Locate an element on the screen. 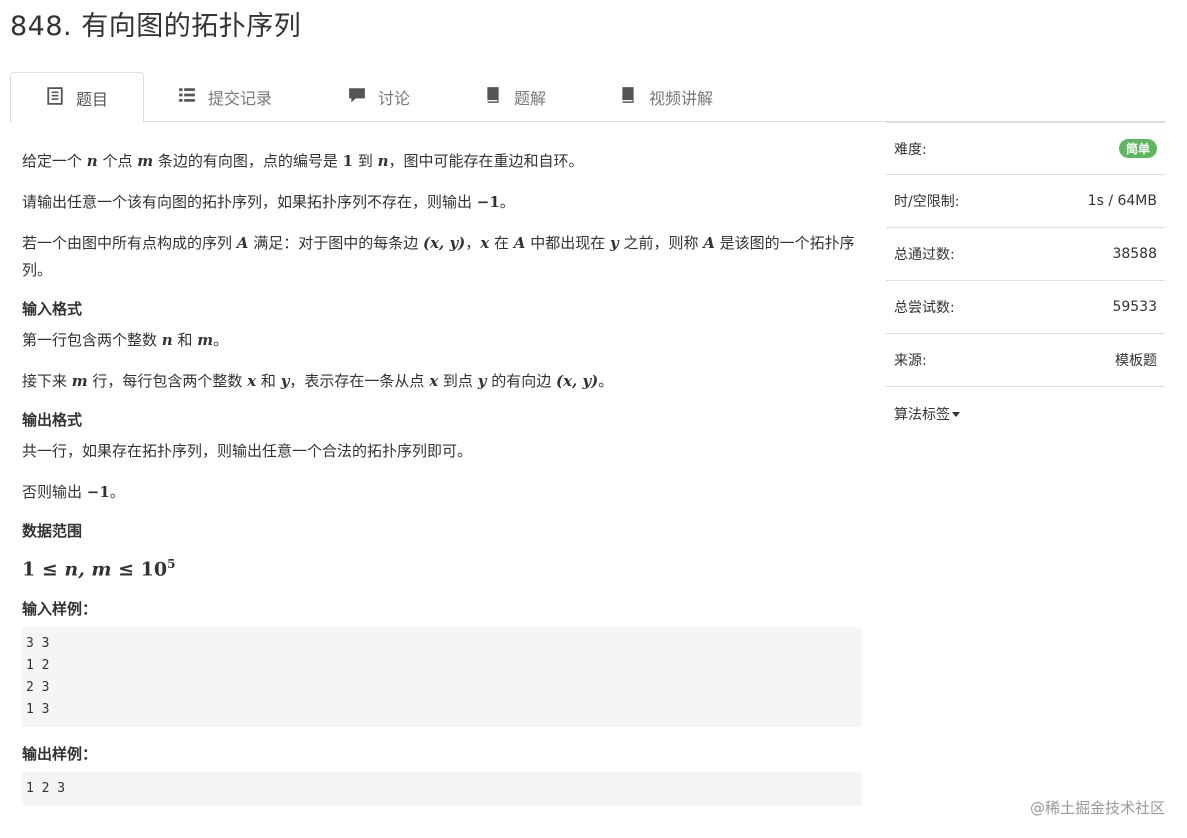  limit-label: 时/空限制: is located at coordinates (927, 202).